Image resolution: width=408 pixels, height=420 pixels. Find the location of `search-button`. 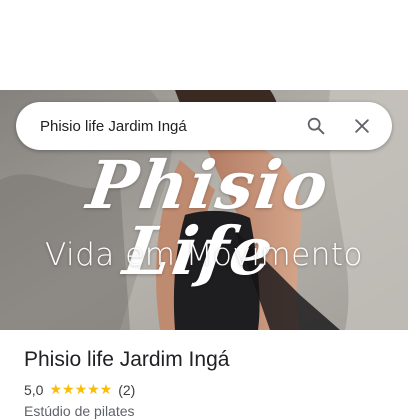

search-button is located at coordinates (316, 126).